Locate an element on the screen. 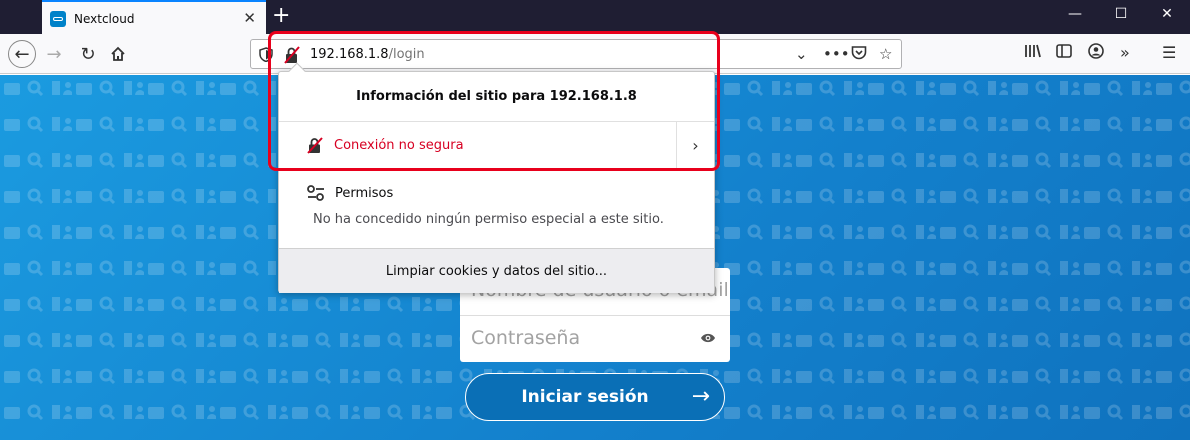 This screenshot has height=440, width=1190. password-placeholder: Contraseña is located at coordinates (526, 338).